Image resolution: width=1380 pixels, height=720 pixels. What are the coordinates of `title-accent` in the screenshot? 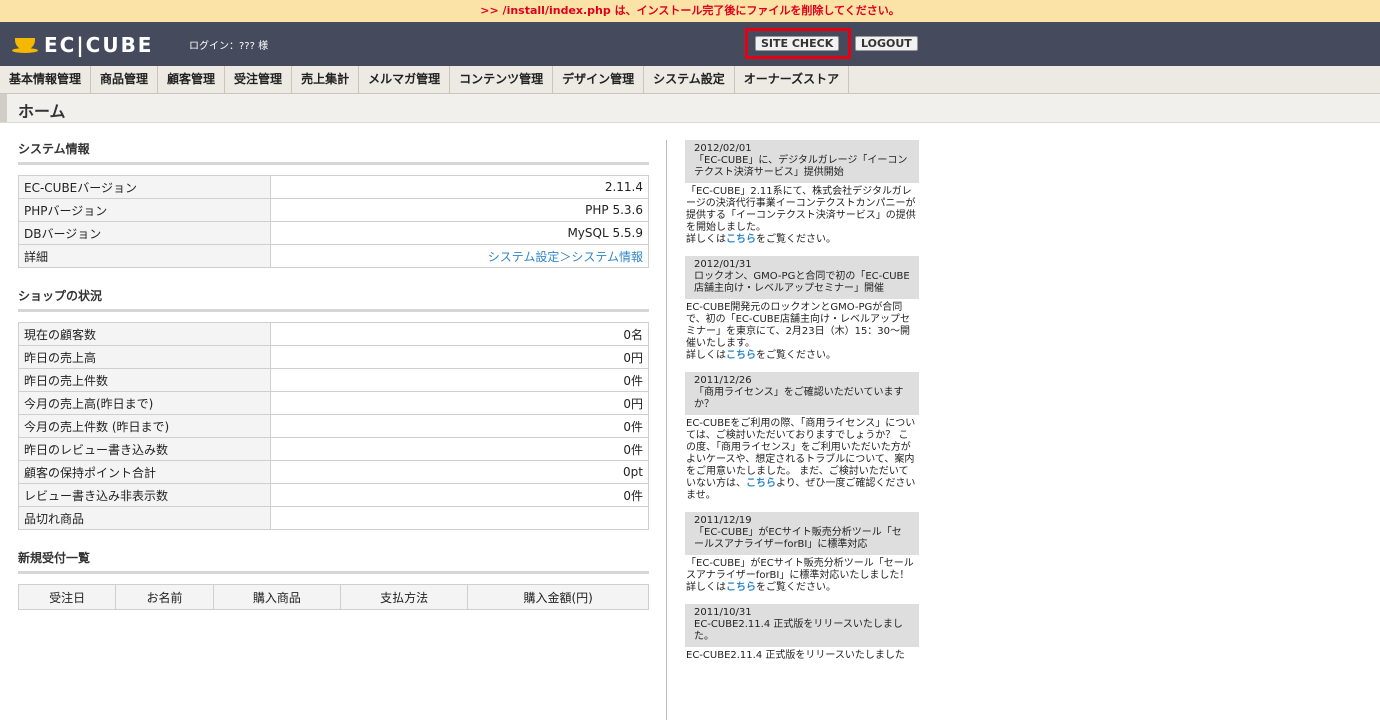 It's located at (3, 108).